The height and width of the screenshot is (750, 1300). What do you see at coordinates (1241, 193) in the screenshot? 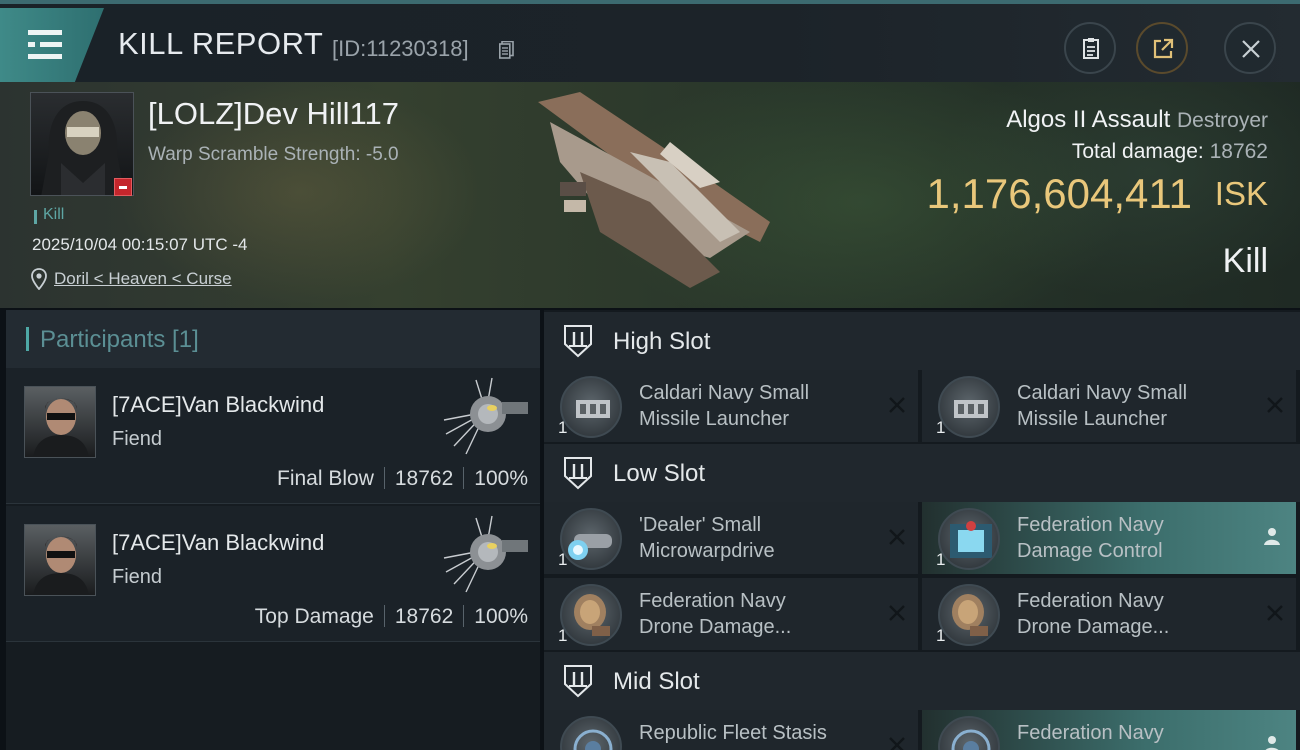
I see `isk-unit: ISK` at bounding box center [1241, 193].